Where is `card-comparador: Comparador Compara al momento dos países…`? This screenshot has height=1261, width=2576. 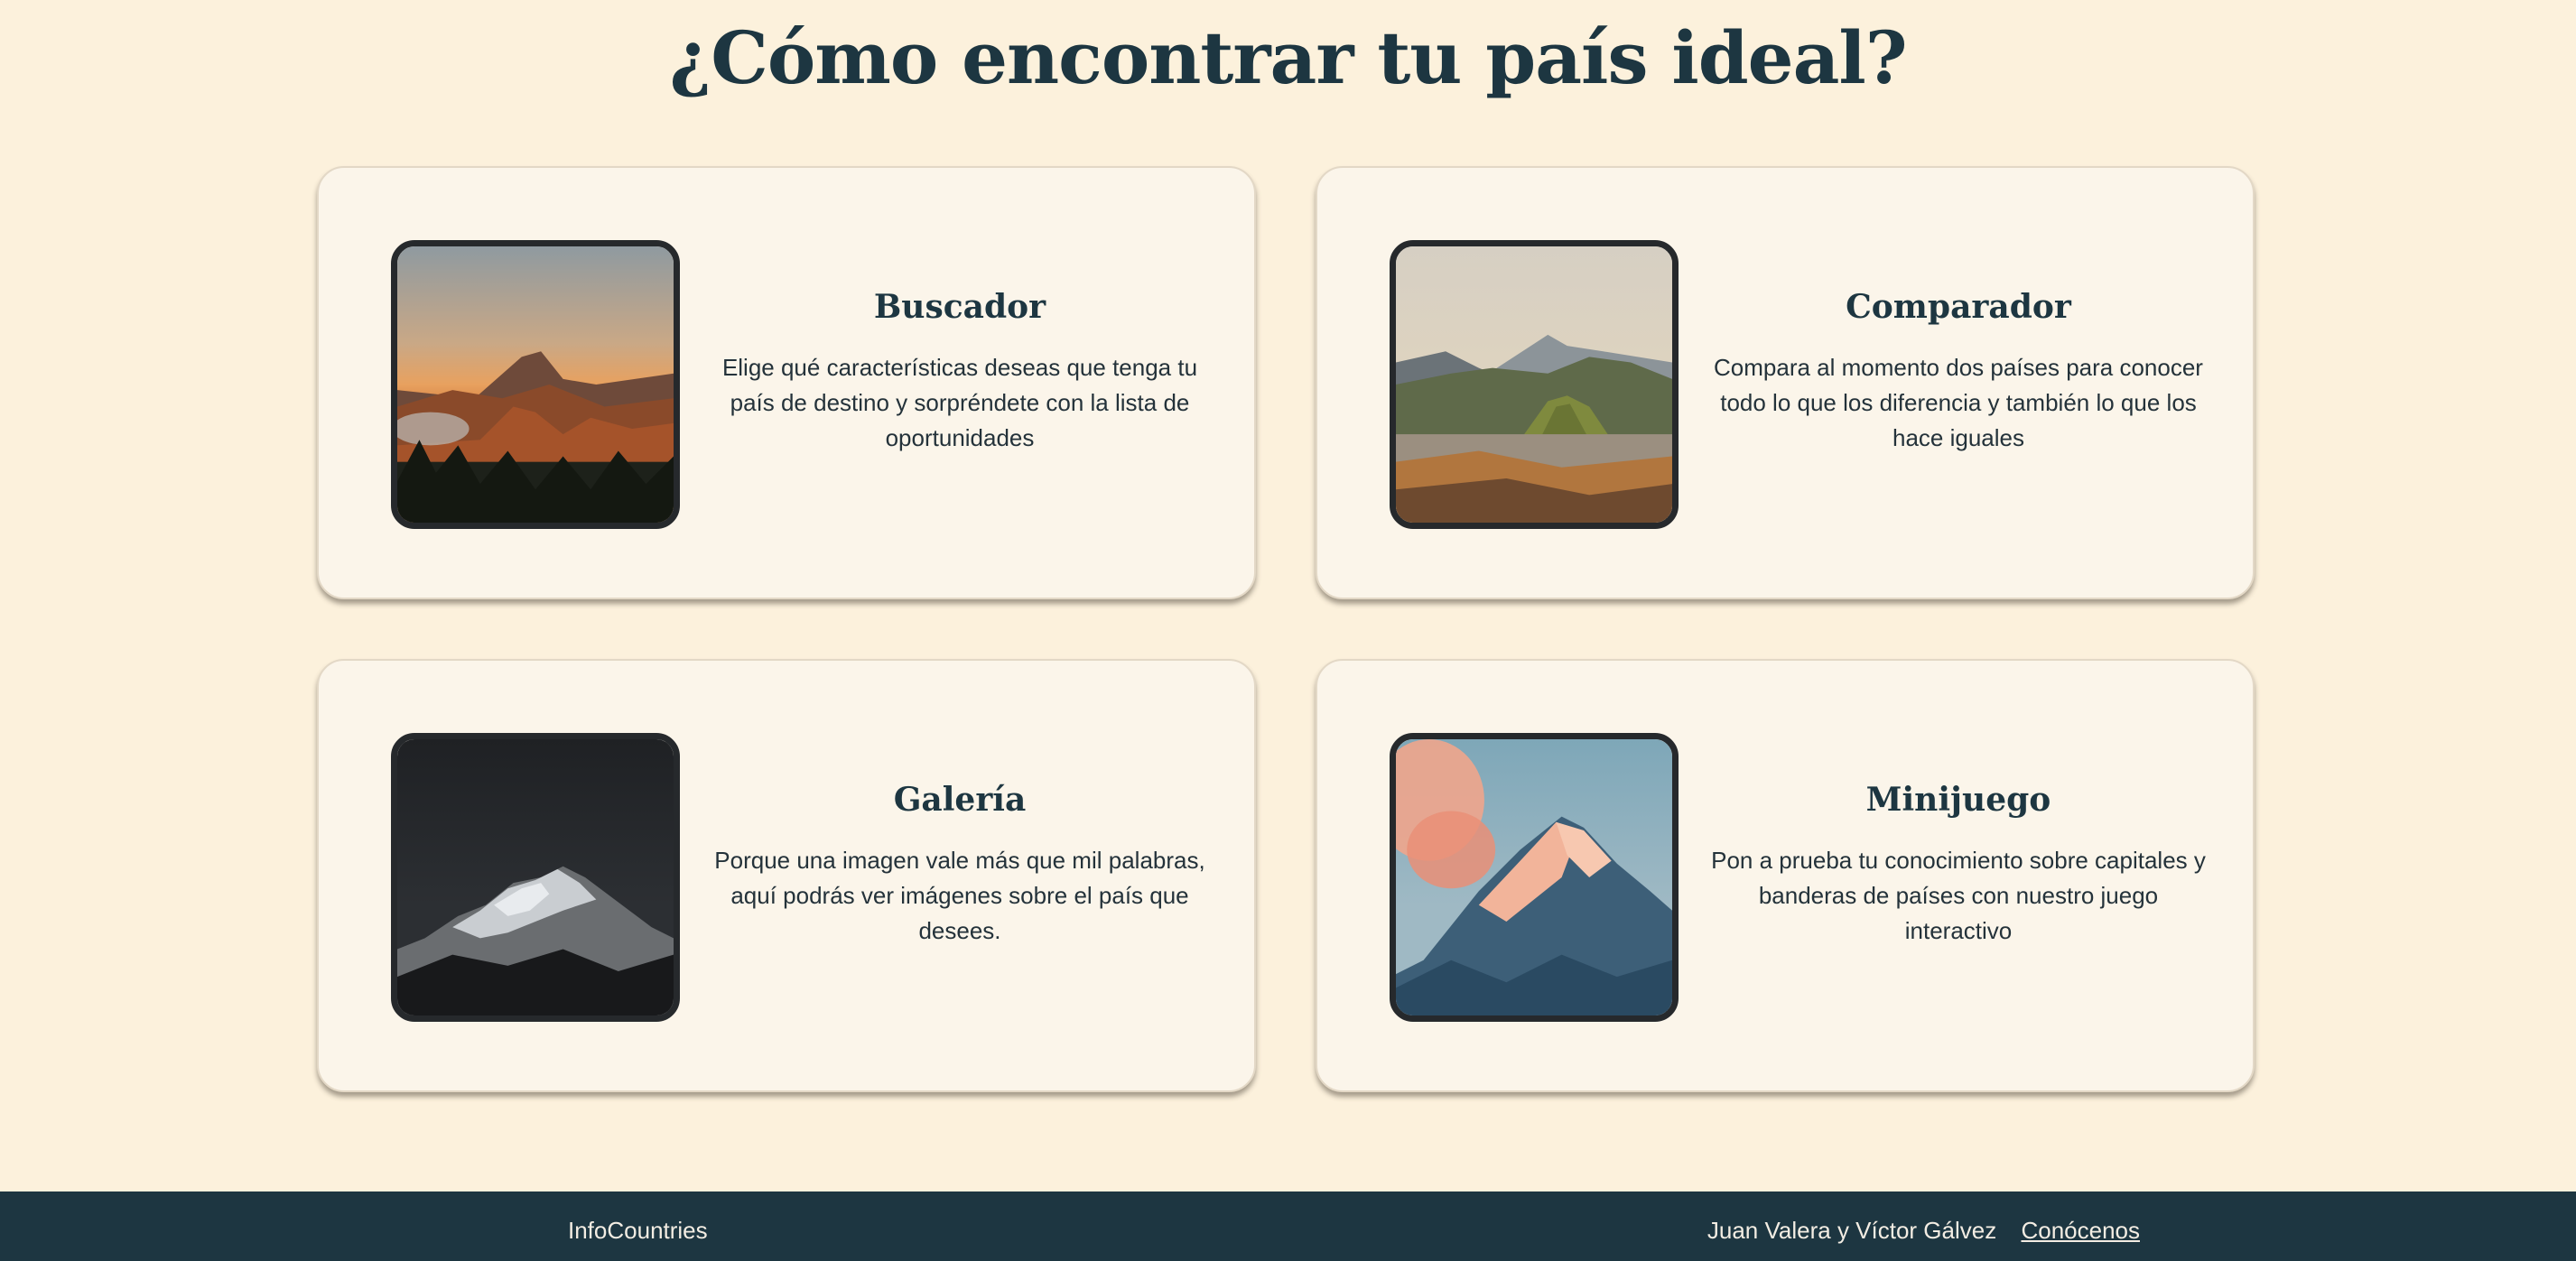
card-comparador: Comparador Compara al momento dos países… is located at coordinates (1785, 382).